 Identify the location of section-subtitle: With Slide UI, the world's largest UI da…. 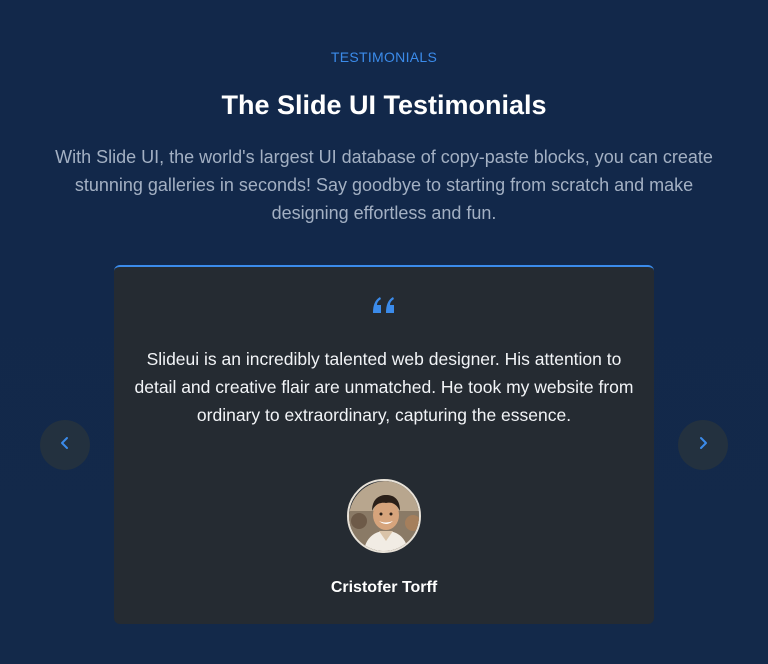
(384, 185).